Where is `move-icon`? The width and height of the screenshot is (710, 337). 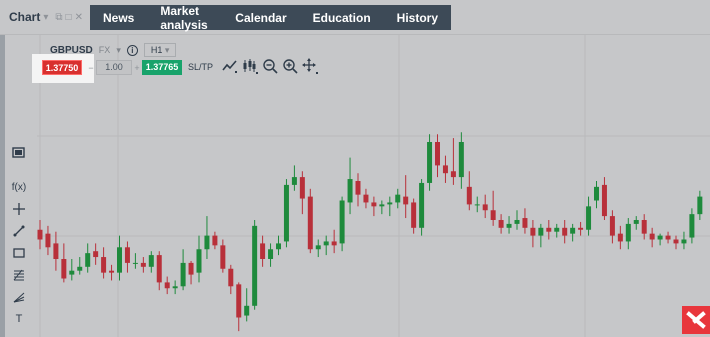 move-icon is located at coordinates (310, 66).